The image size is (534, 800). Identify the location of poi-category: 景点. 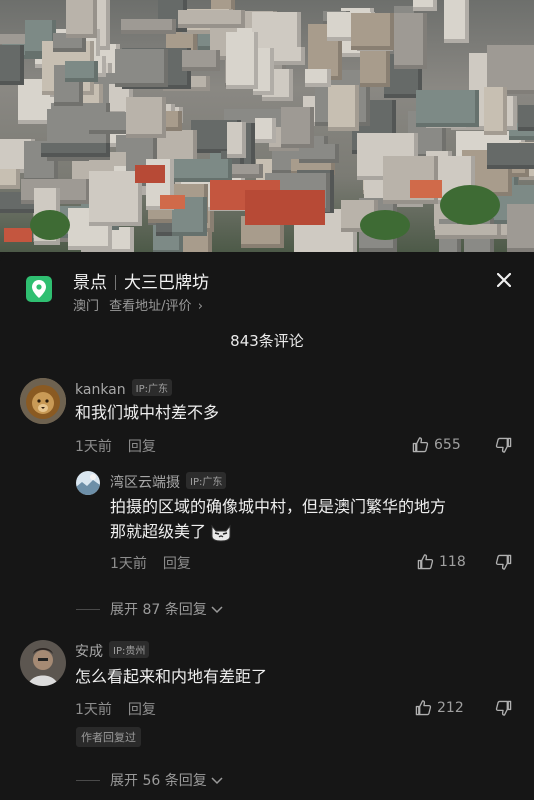
(90, 283).